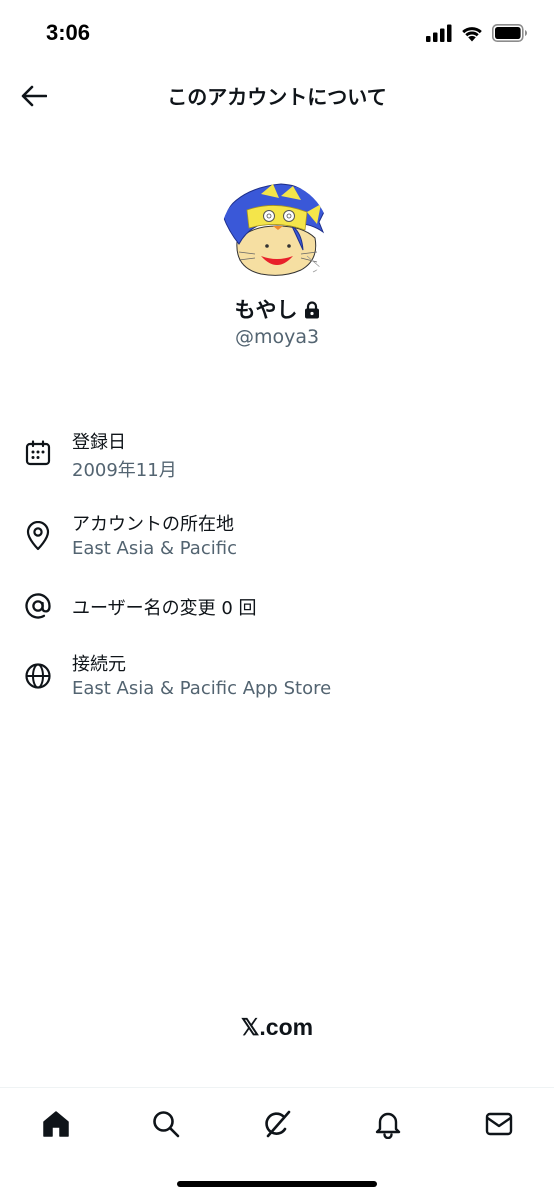 This screenshot has width=554, height=1200. Describe the element at coordinates (124, 470) in the screenshot. I see `joined-value: 2009年11月` at that location.